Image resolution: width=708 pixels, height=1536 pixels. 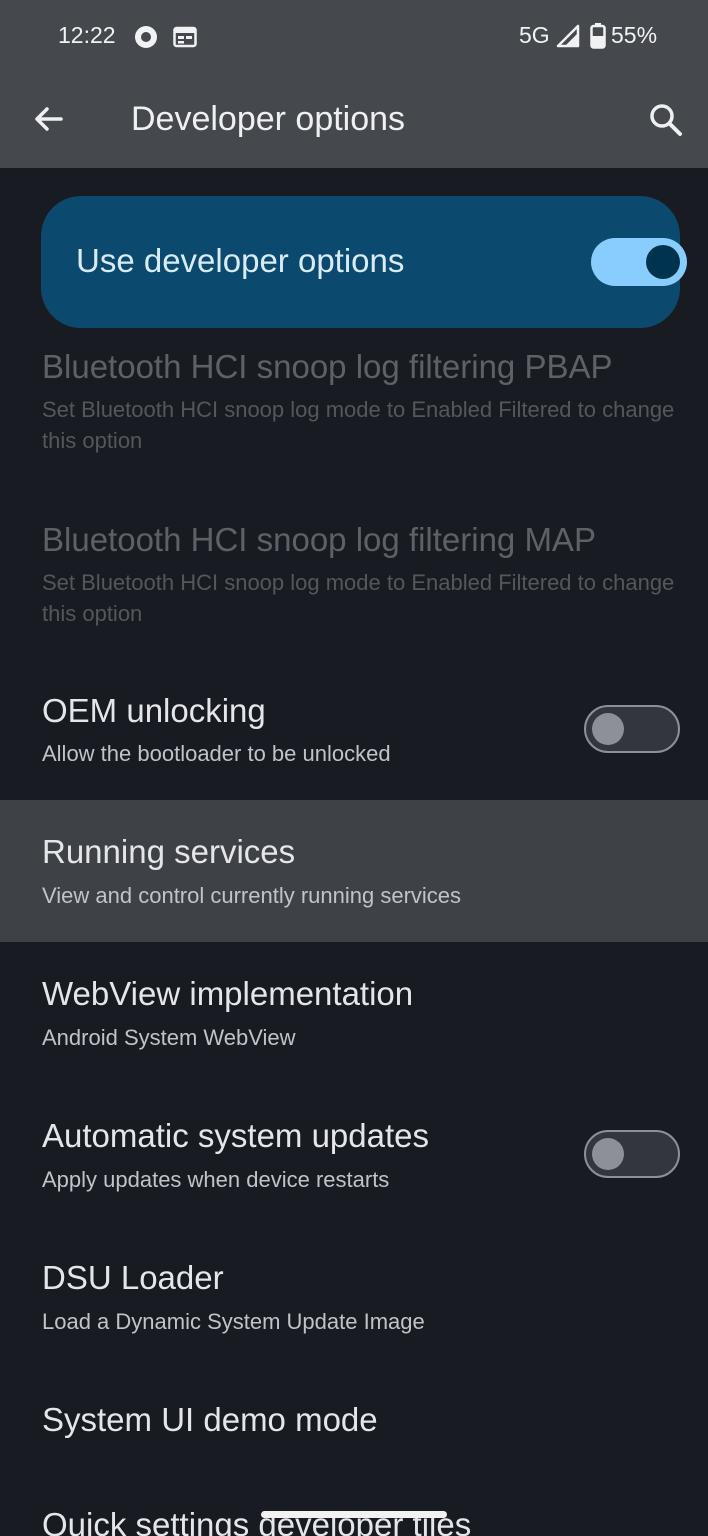 I want to click on setting-subtitle: Load a Dynamic System Update Image, so click(x=233, y=1321).